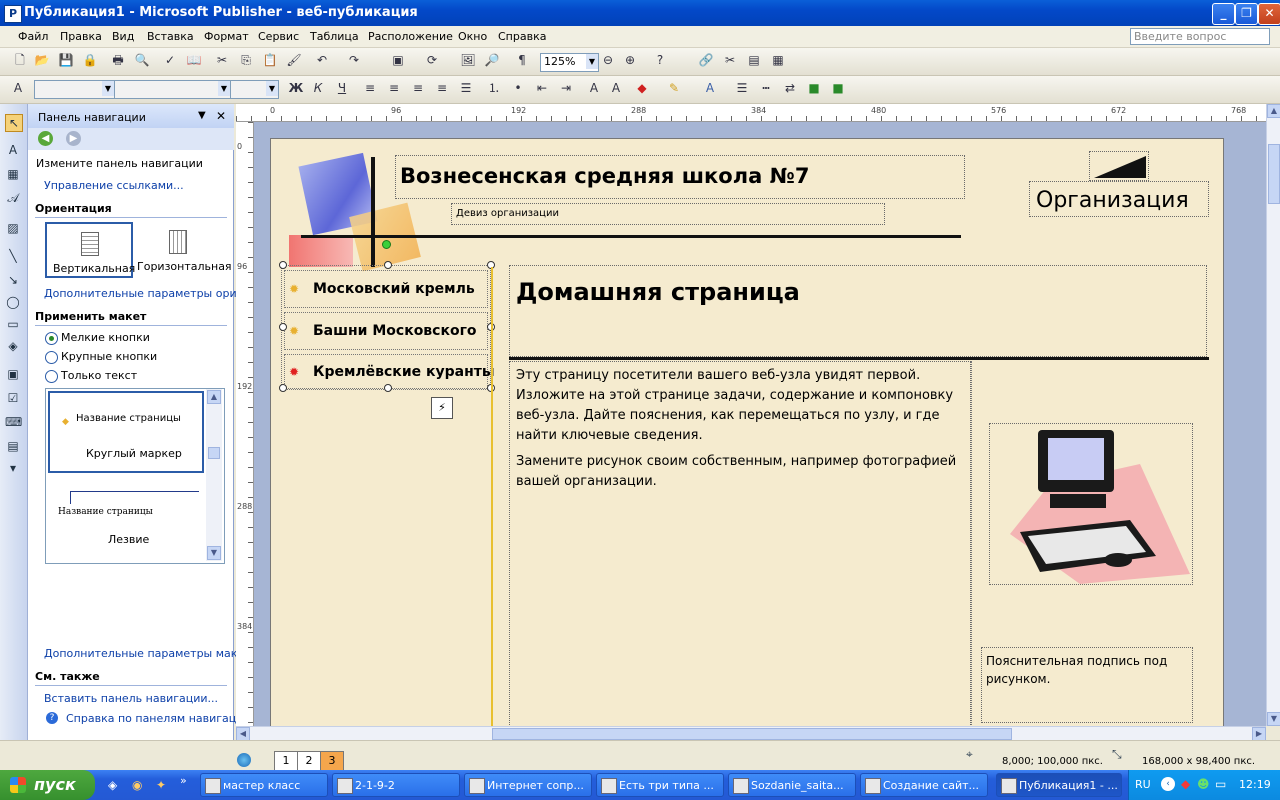 This screenshot has width=1280, height=800. I want to click on save-icon: 💾, so click(66, 60).